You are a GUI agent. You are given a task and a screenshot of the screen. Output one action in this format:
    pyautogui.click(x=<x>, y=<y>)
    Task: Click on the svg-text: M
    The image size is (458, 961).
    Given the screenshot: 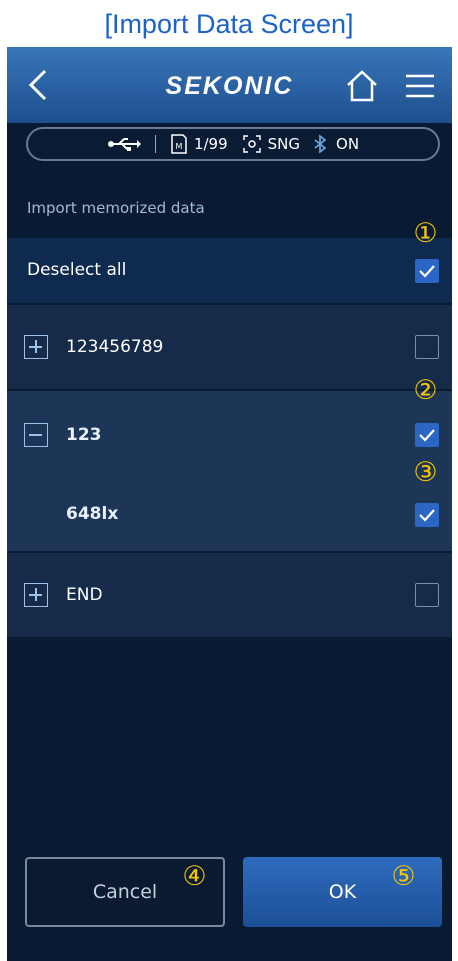 What is the action you would take?
    pyautogui.click(x=179, y=146)
    